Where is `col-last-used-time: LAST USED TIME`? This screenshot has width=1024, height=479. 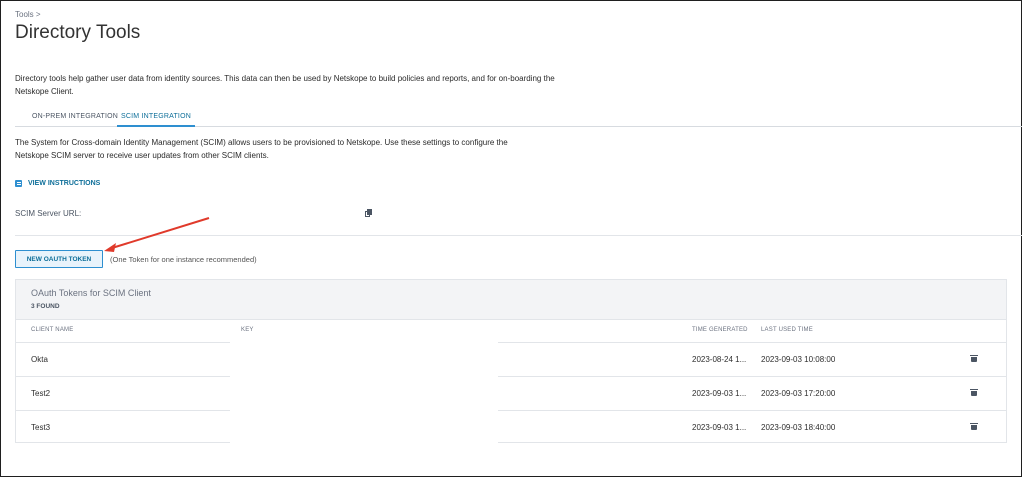
col-last-used-time: LAST USED TIME is located at coordinates (787, 330).